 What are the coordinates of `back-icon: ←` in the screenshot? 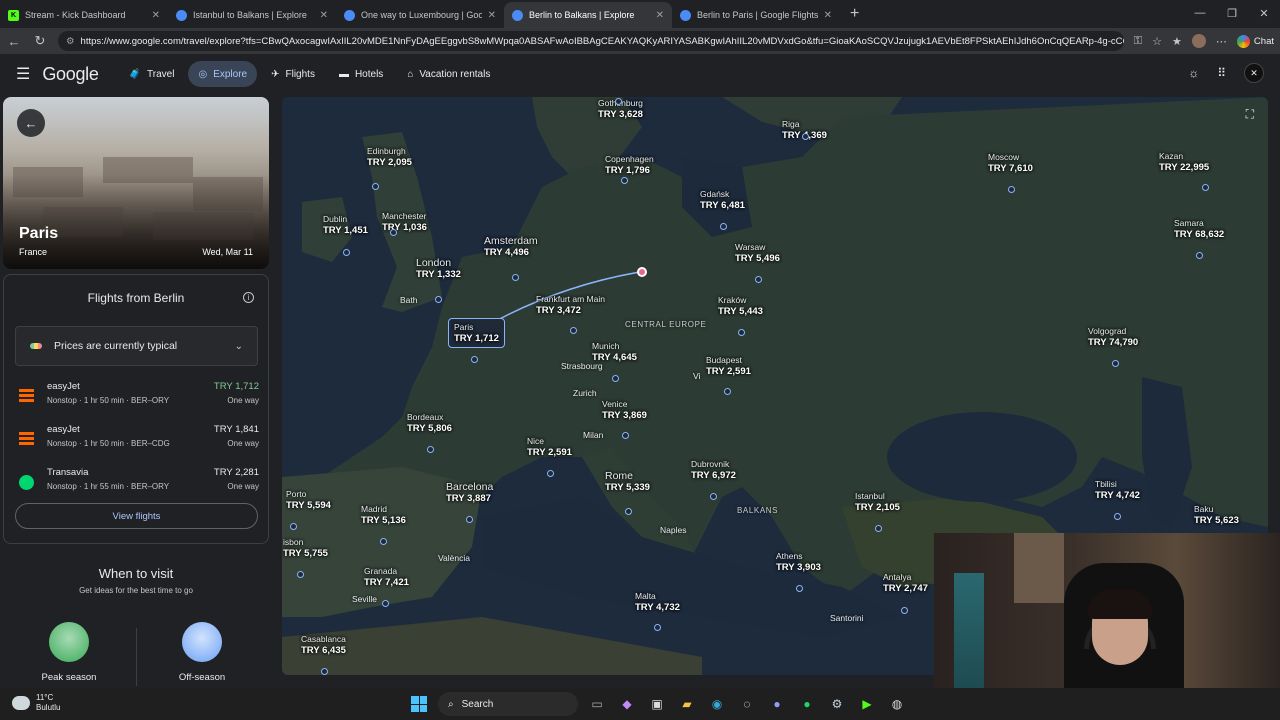 It's located at (14, 41).